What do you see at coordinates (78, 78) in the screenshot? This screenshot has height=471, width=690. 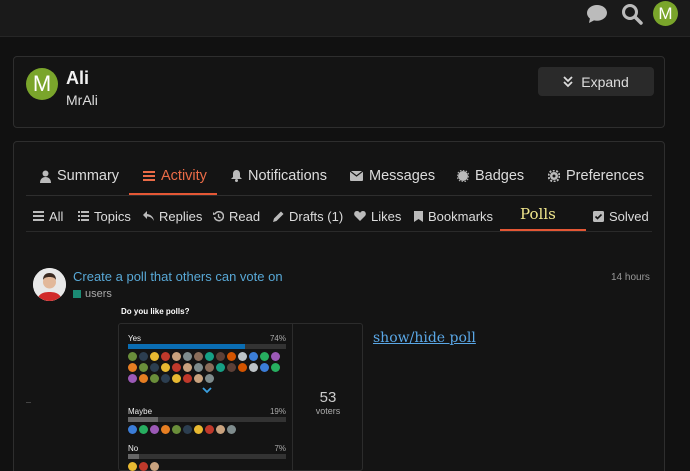 I see `profile-name: Ali` at bounding box center [78, 78].